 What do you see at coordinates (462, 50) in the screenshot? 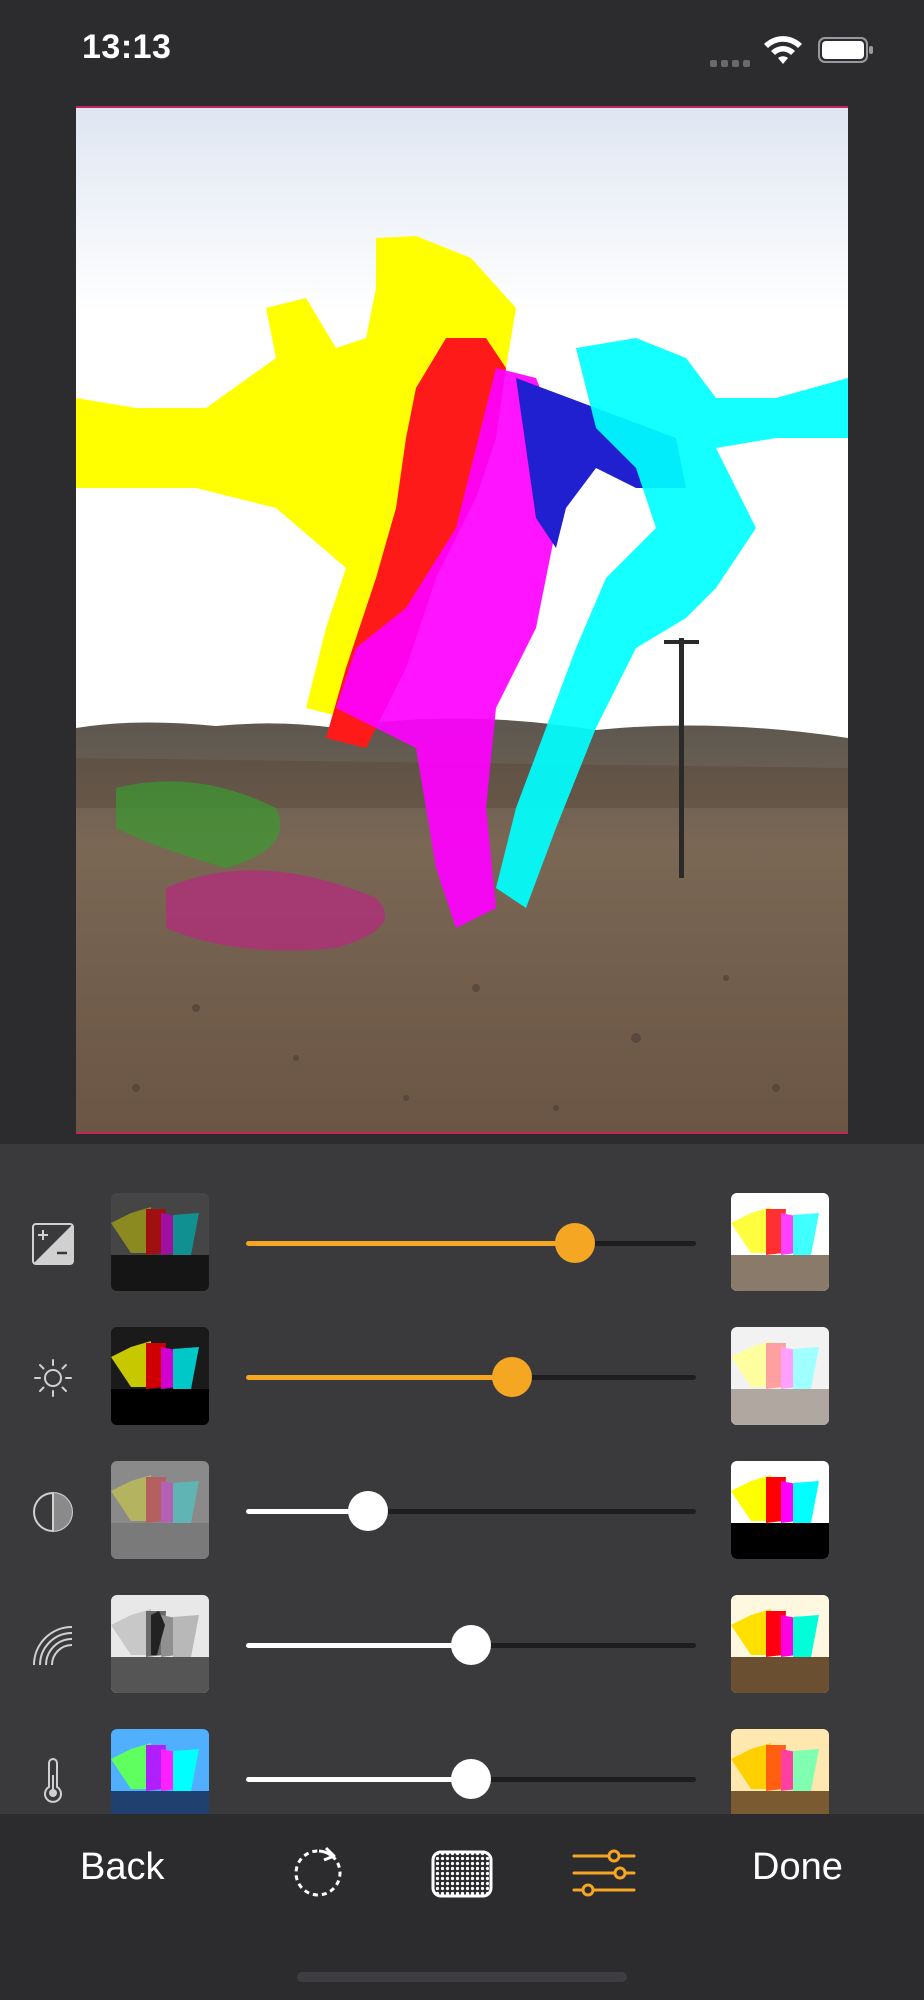
I see `status-bar: 13:13` at bounding box center [462, 50].